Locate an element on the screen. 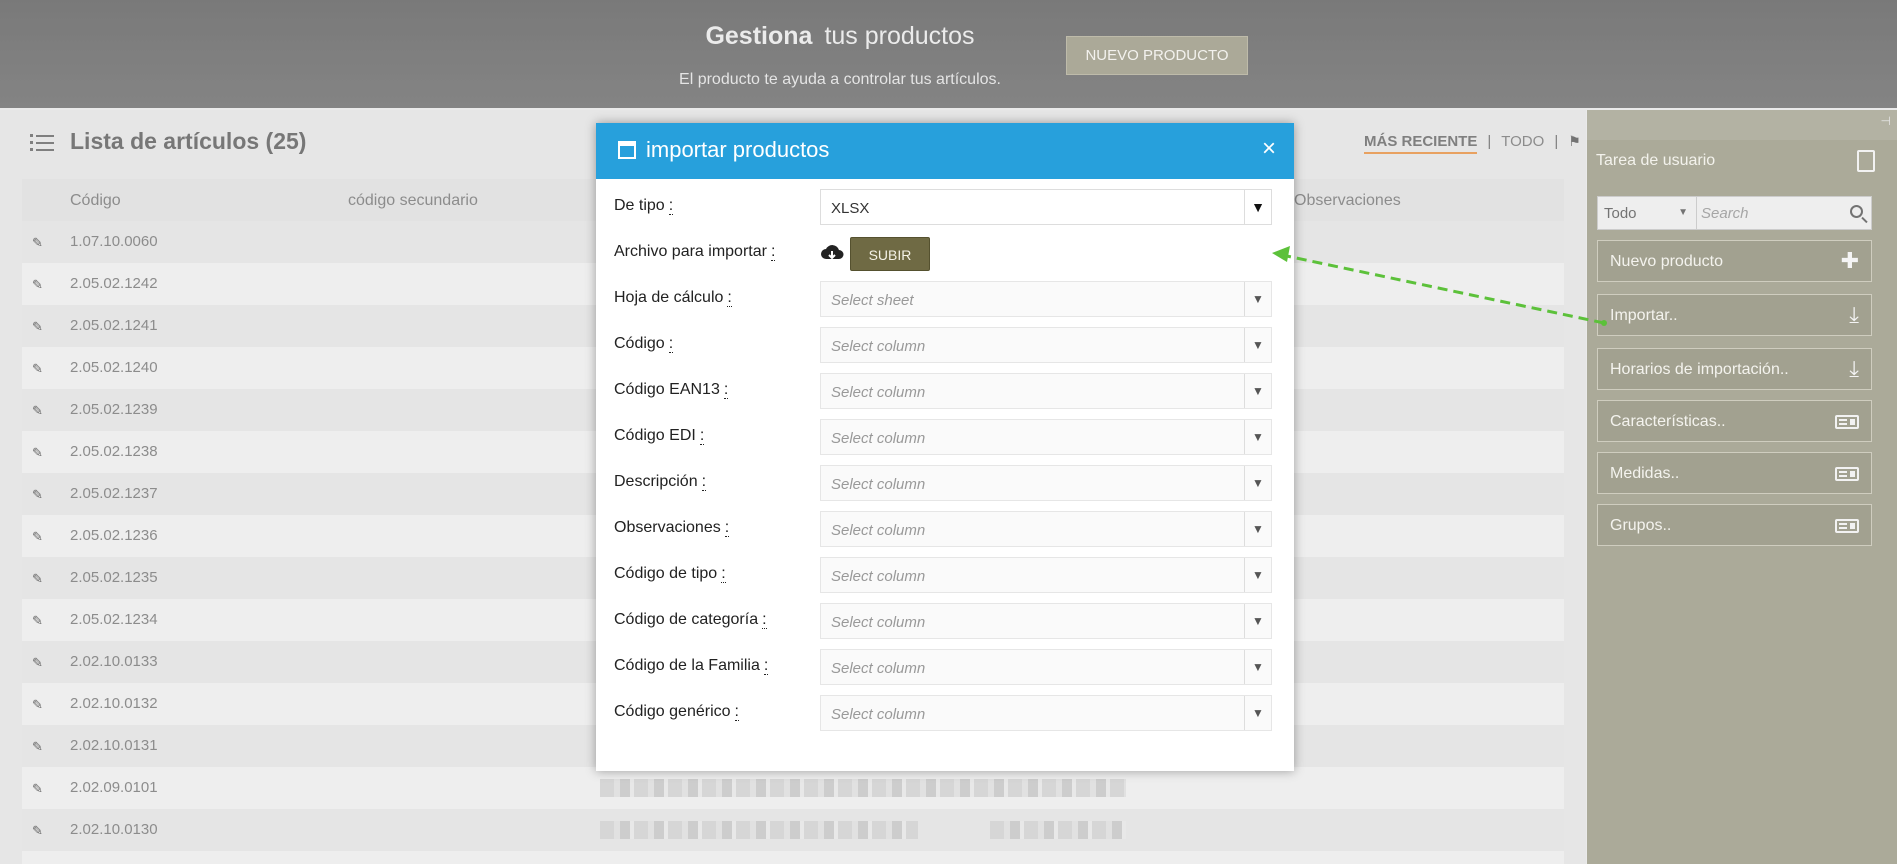  form-row: Código de la Familia: Select column ▼ is located at coordinates (944, 667).